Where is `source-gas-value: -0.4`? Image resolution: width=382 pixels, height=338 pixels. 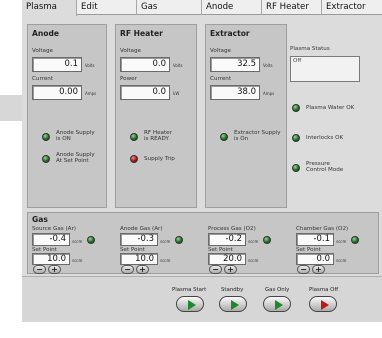 source-gas-value: -0.4 is located at coordinates (51, 239).